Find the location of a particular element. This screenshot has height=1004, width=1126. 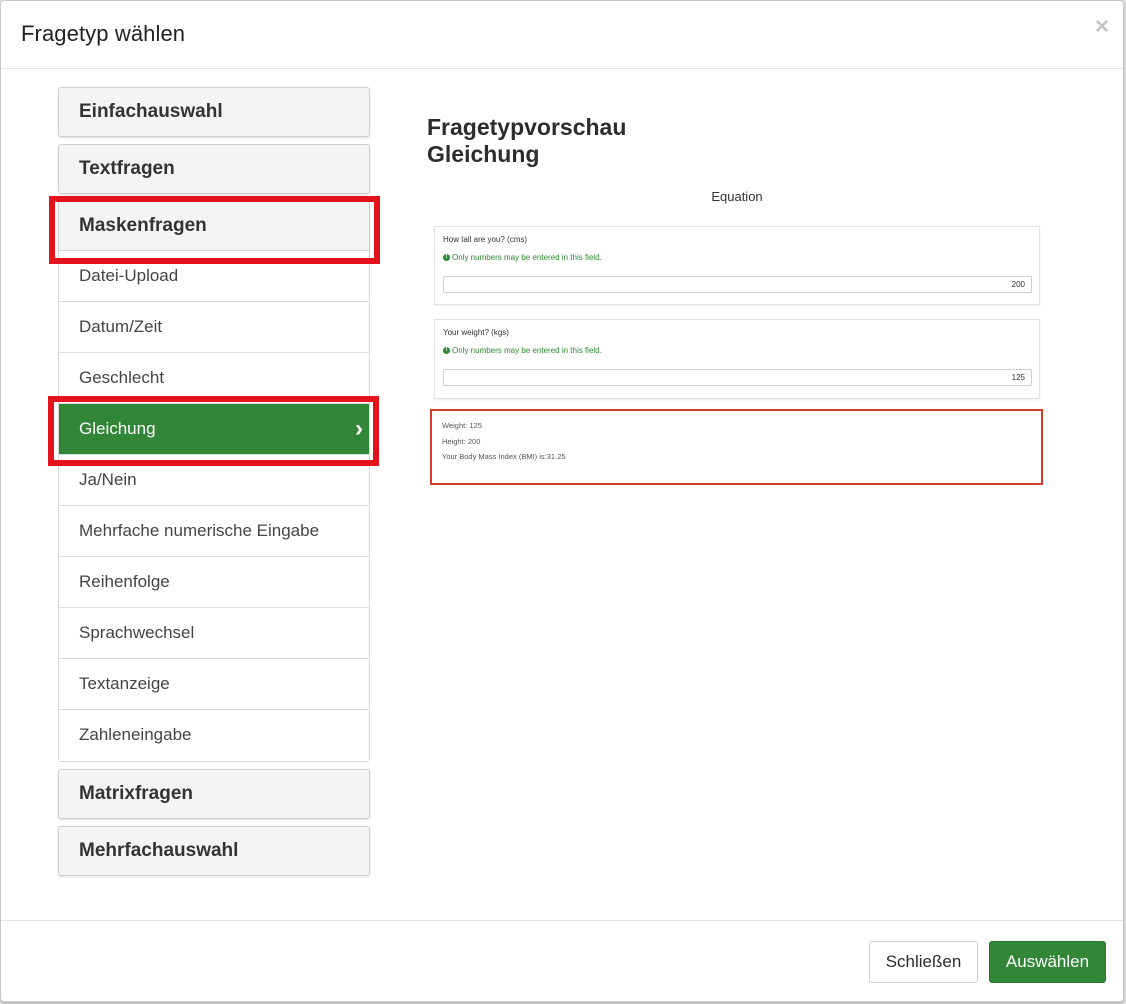

dialog-footer: Schließen Auswählen is located at coordinates (562, 960).